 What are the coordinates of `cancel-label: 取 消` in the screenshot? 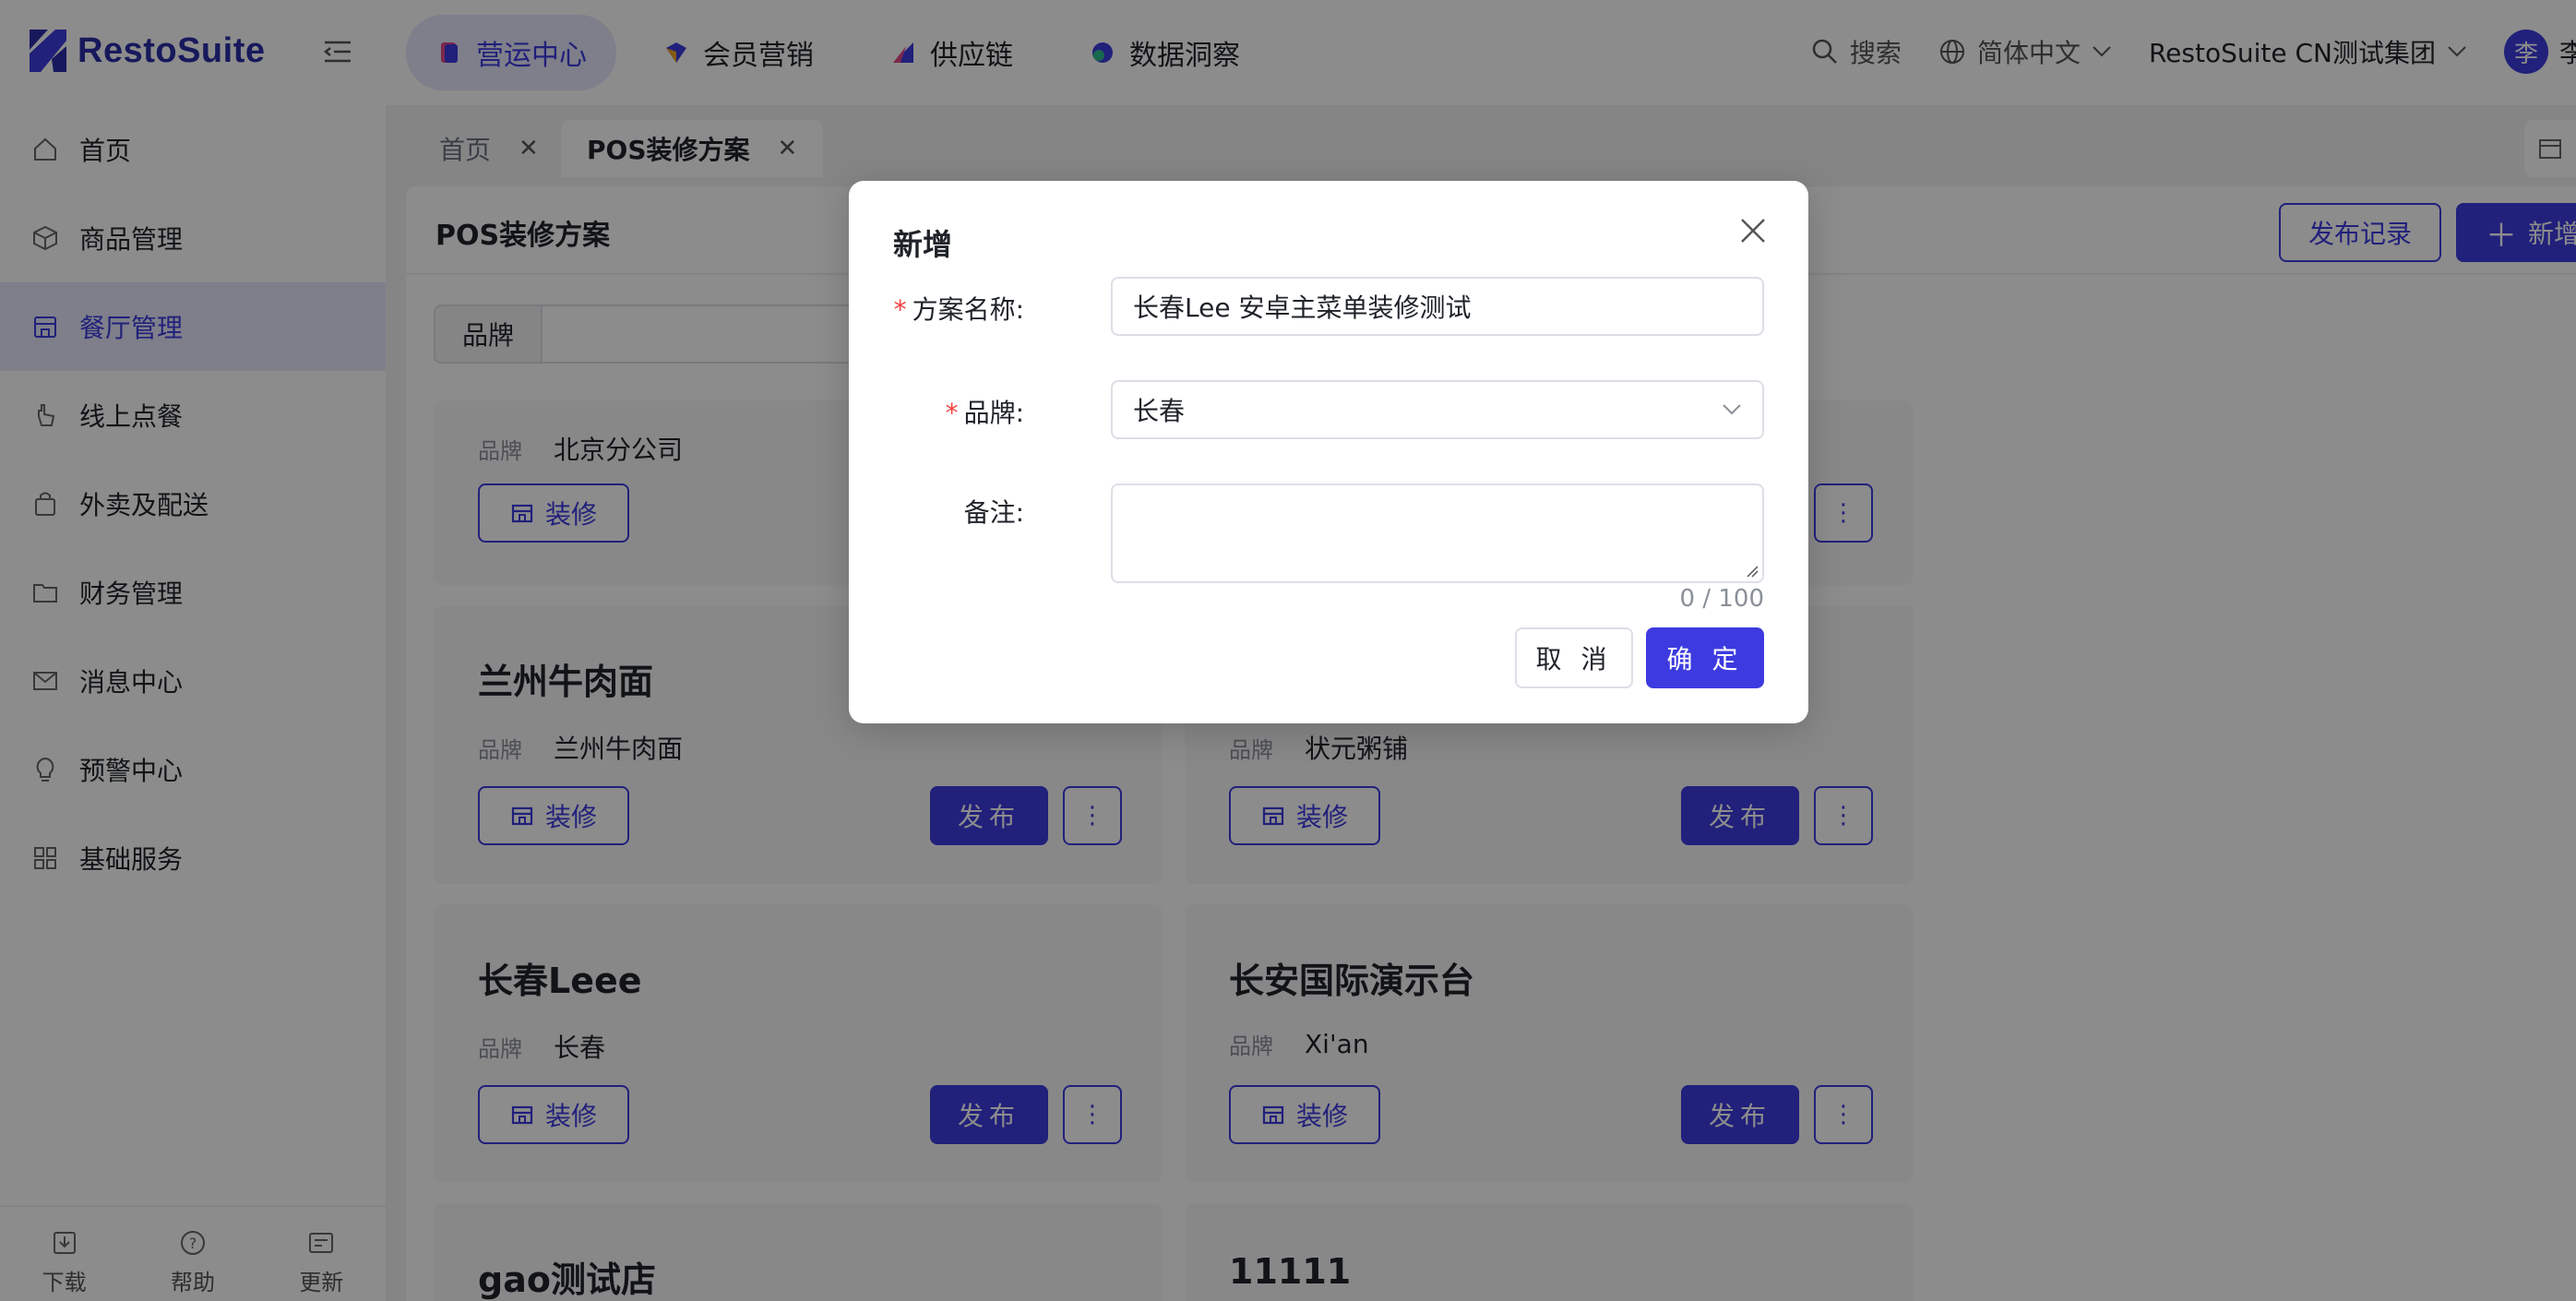 It's located at (1574, 659).